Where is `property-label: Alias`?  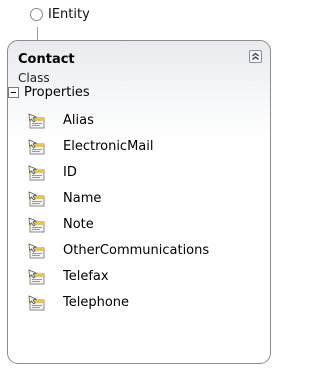
property-label: Alias is located at coordinates (78, 120).